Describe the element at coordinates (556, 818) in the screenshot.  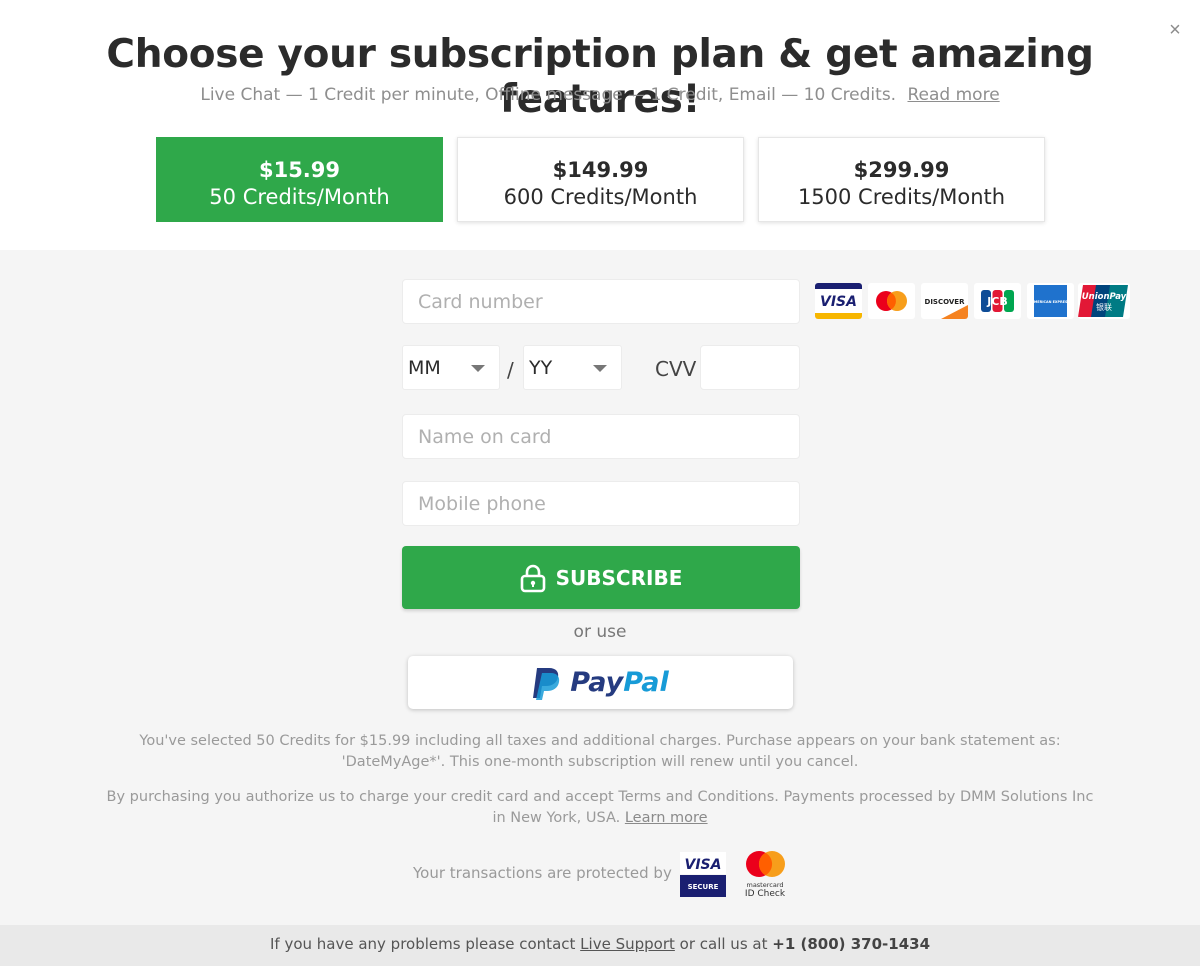
I see `authorization-line-text: in New York, USA.` at that location.